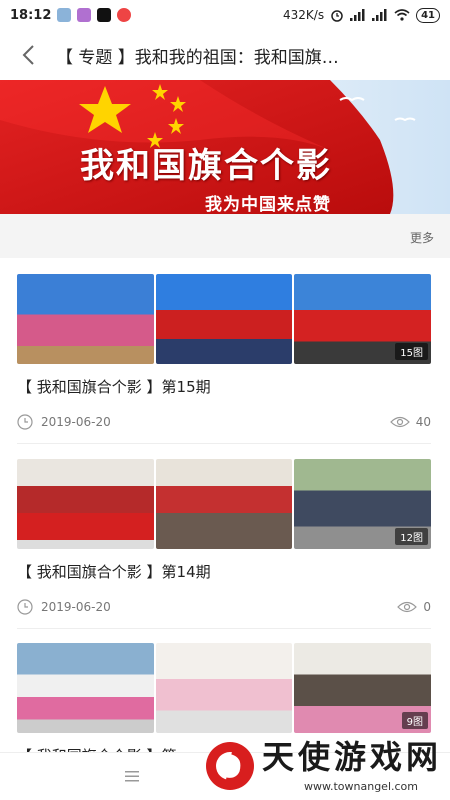 The image size is (450, 800). What do you see at coordinates (224, 422) in the screenshot?
I see `article-meta: 2019-06-20 40` at bounding box center [224, 422].